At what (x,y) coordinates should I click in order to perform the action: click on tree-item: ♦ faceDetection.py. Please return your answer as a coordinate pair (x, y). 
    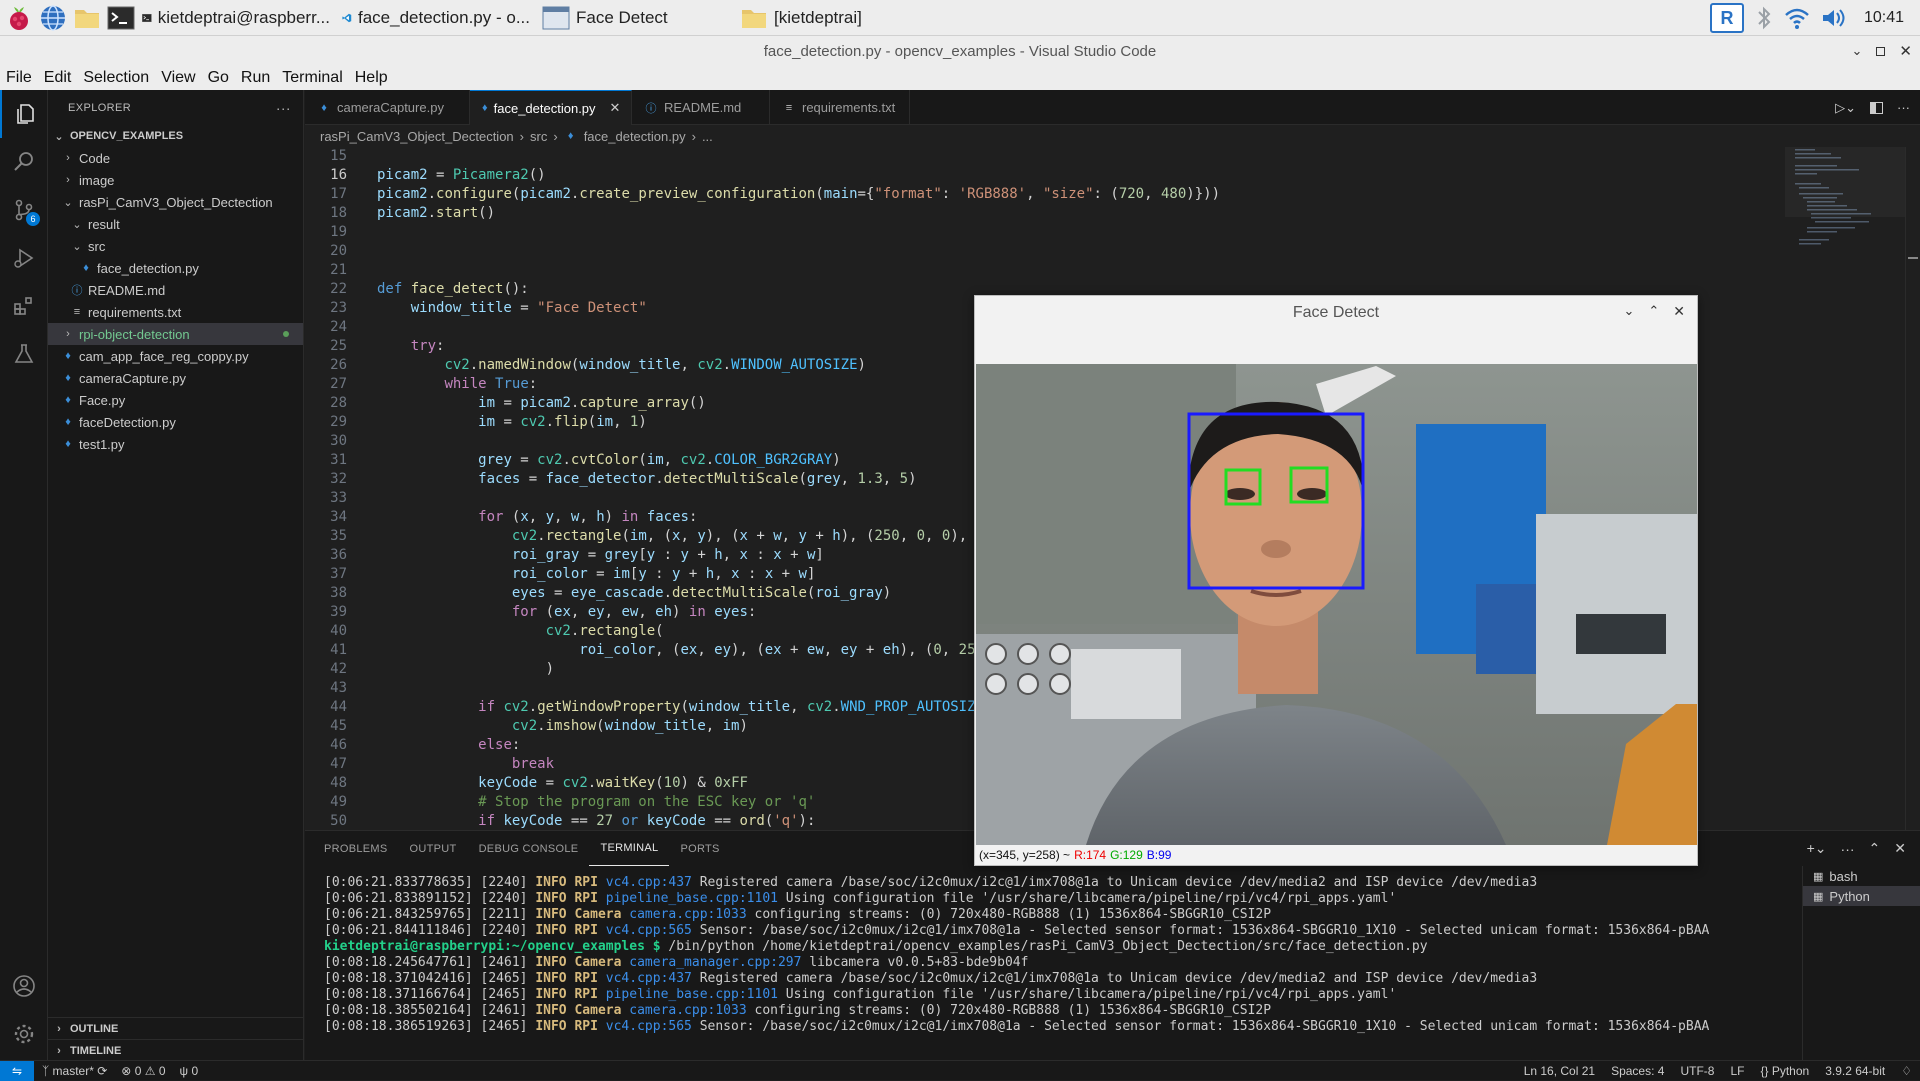
    Looking at the image, I should click on (175, 422).